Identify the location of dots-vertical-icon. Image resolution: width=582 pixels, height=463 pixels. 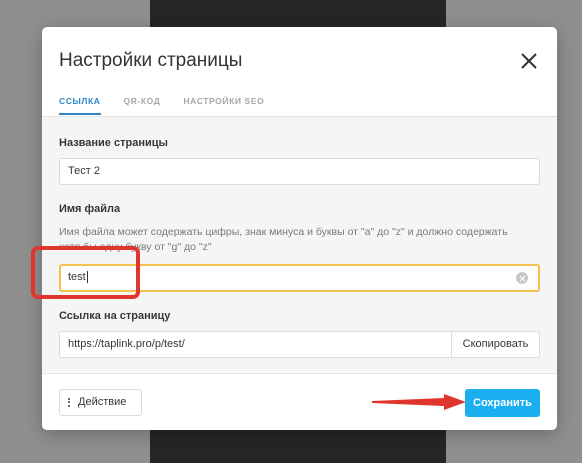
(69, 402).